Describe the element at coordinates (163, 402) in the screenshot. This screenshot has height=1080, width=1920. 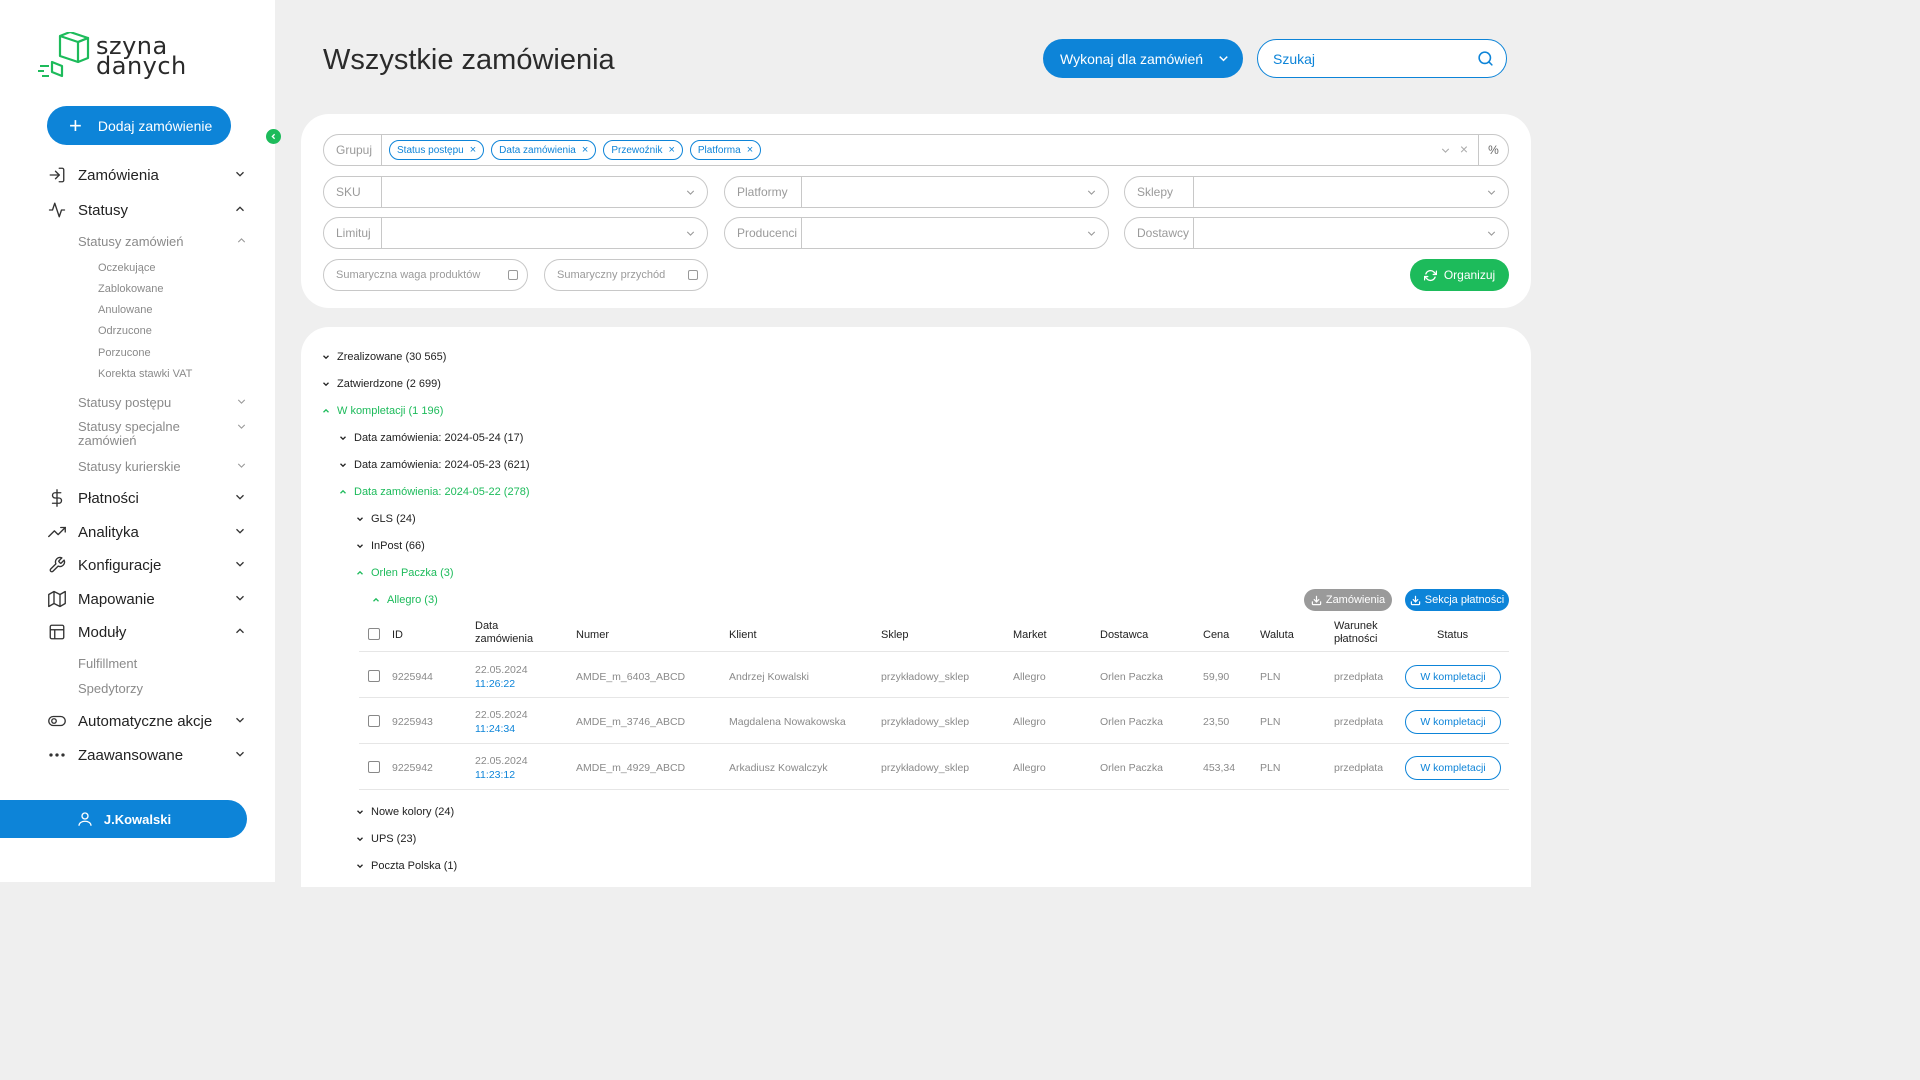
I see `sub-item-statusy-postepu: Statusy postępu` at that location.